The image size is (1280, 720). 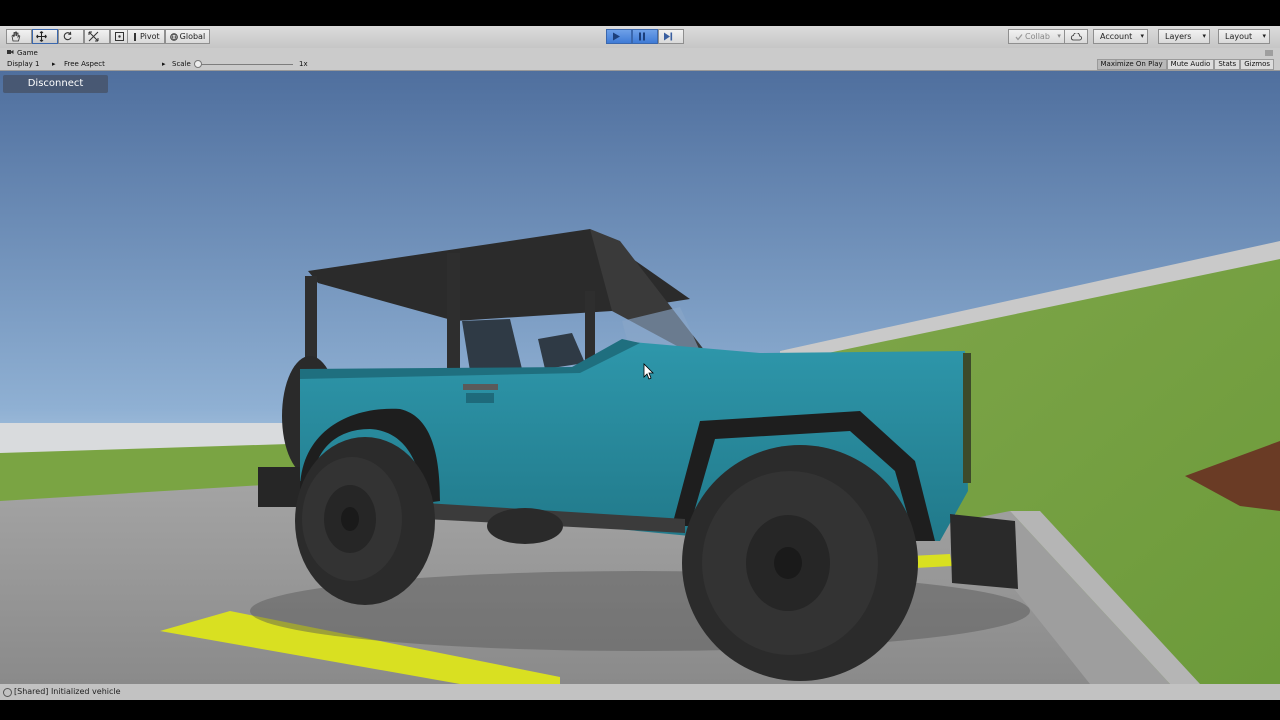 I want to click on play-button, so click(x=619, y=36).